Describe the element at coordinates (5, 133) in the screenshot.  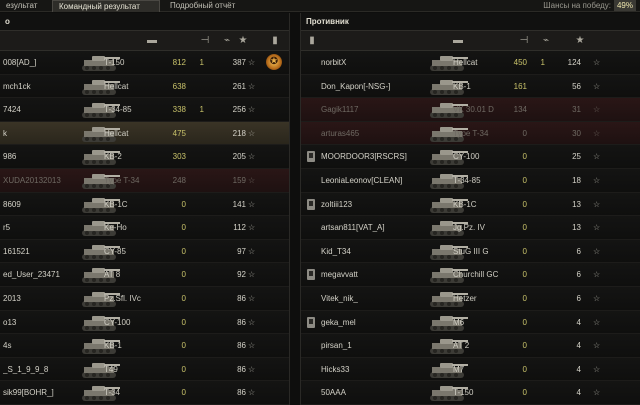
I see `player-name: k` at that location.